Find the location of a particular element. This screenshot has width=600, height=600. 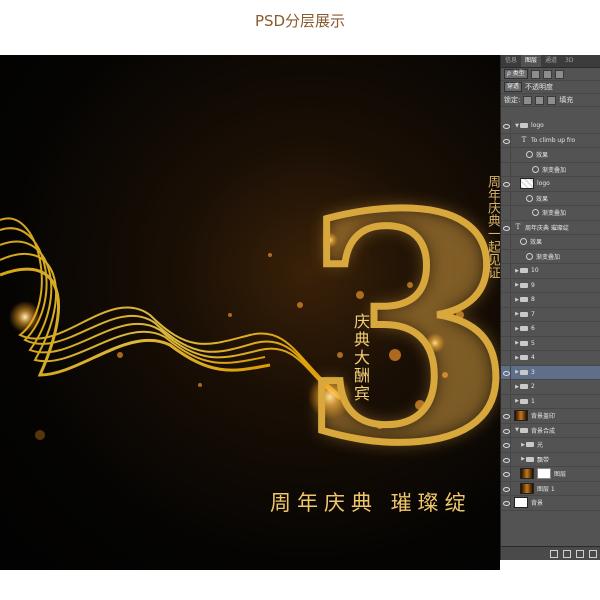

layer-row: 图层 1 is located at coordinates (550, 488).